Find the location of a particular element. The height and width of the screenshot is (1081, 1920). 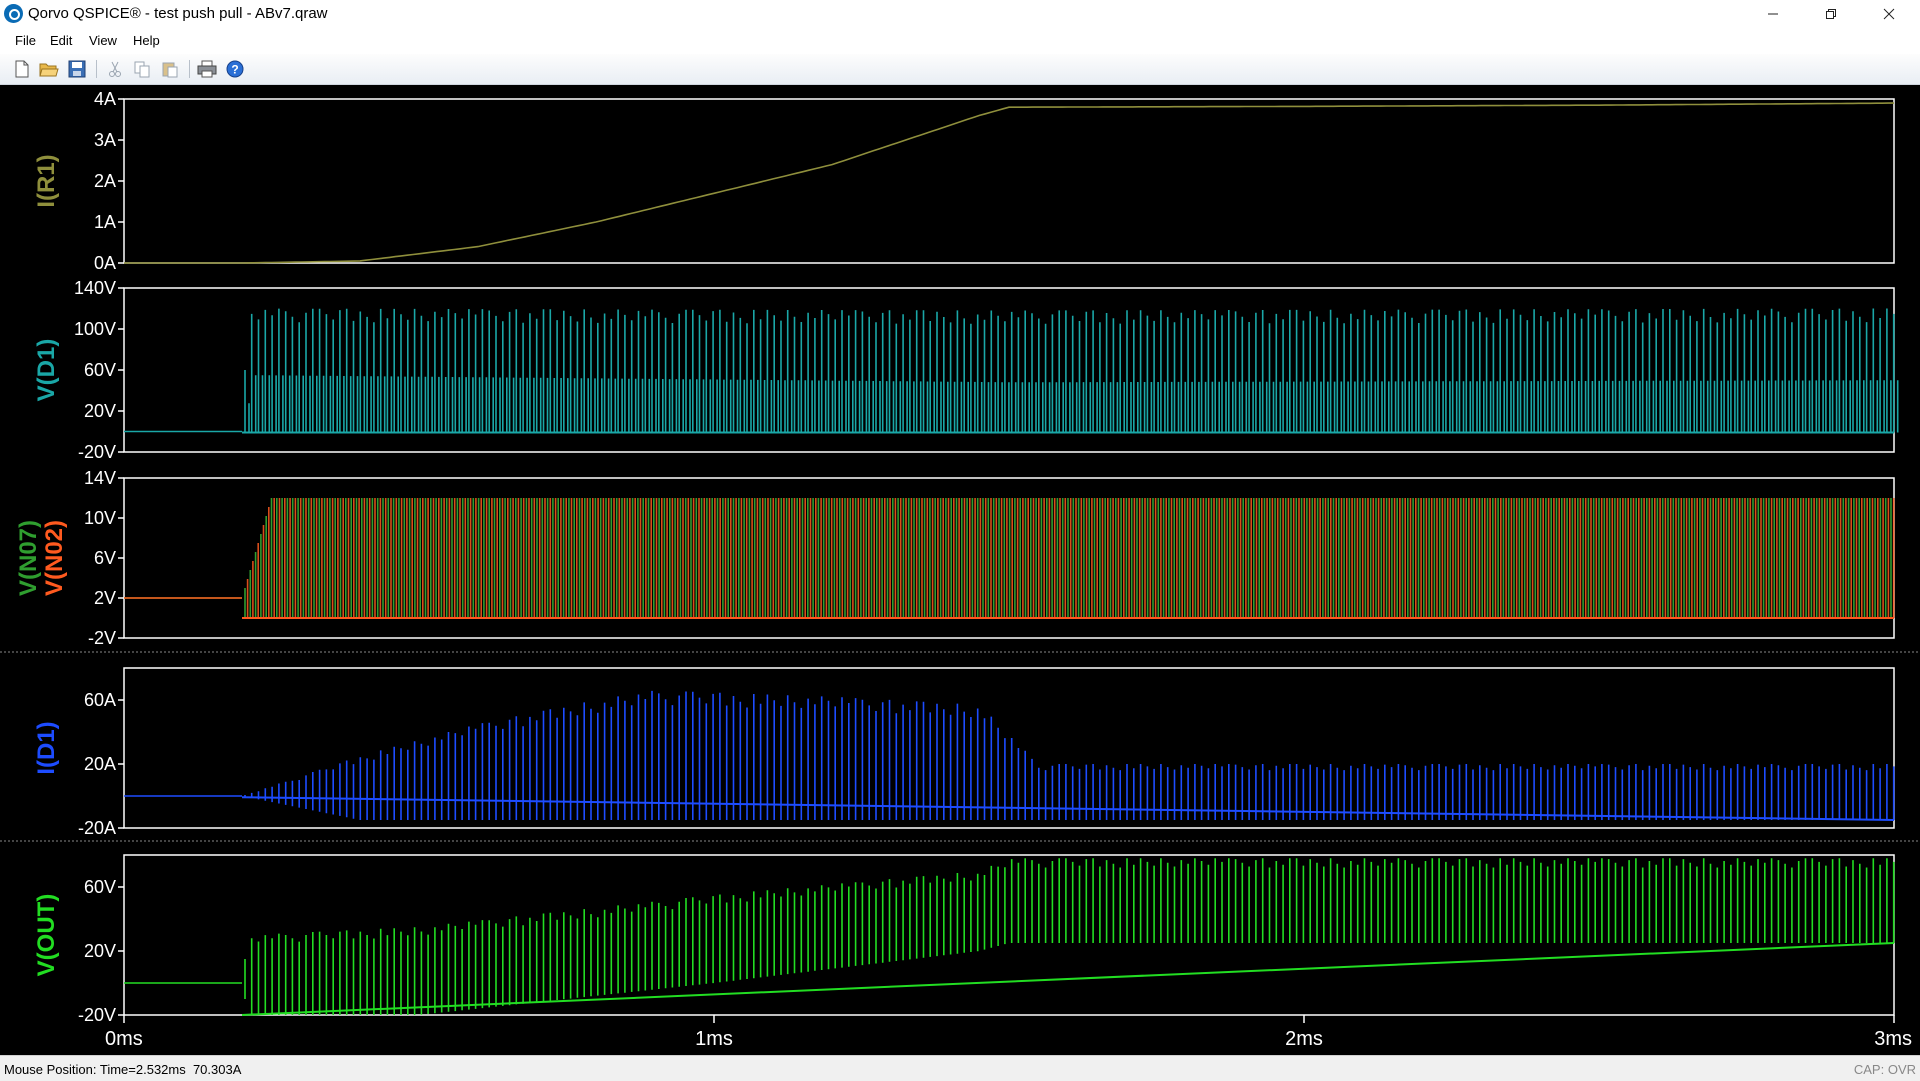

plot-frame is located at coordinates (1009, 181).